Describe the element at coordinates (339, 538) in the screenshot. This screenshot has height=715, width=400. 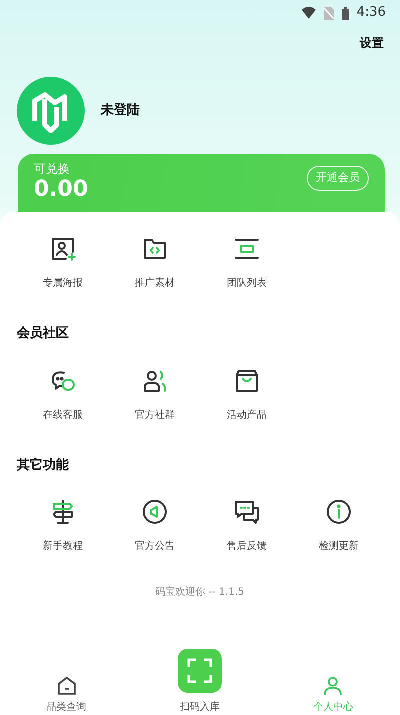
I see `menu-item: 检测更新` at that location.